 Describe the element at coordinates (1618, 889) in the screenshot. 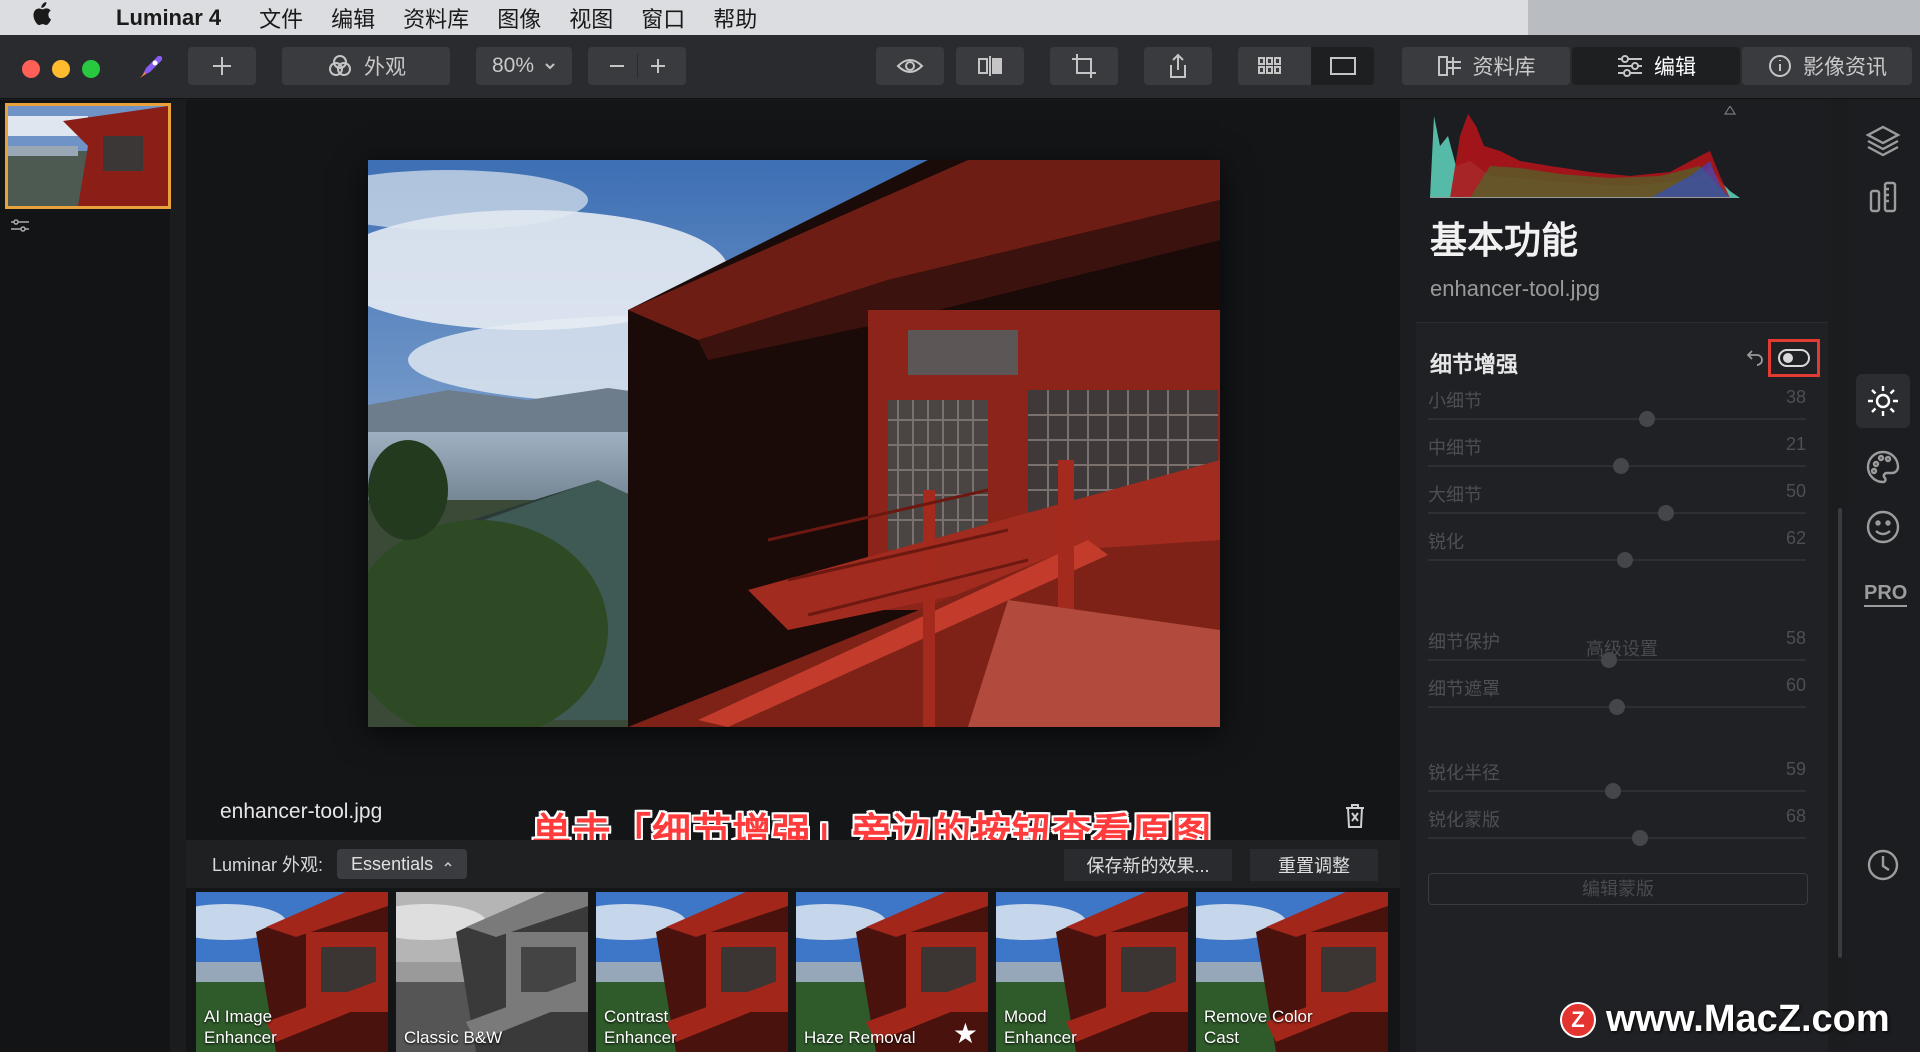

I see `edit-mask-button: 编辑蒙版` at that location.